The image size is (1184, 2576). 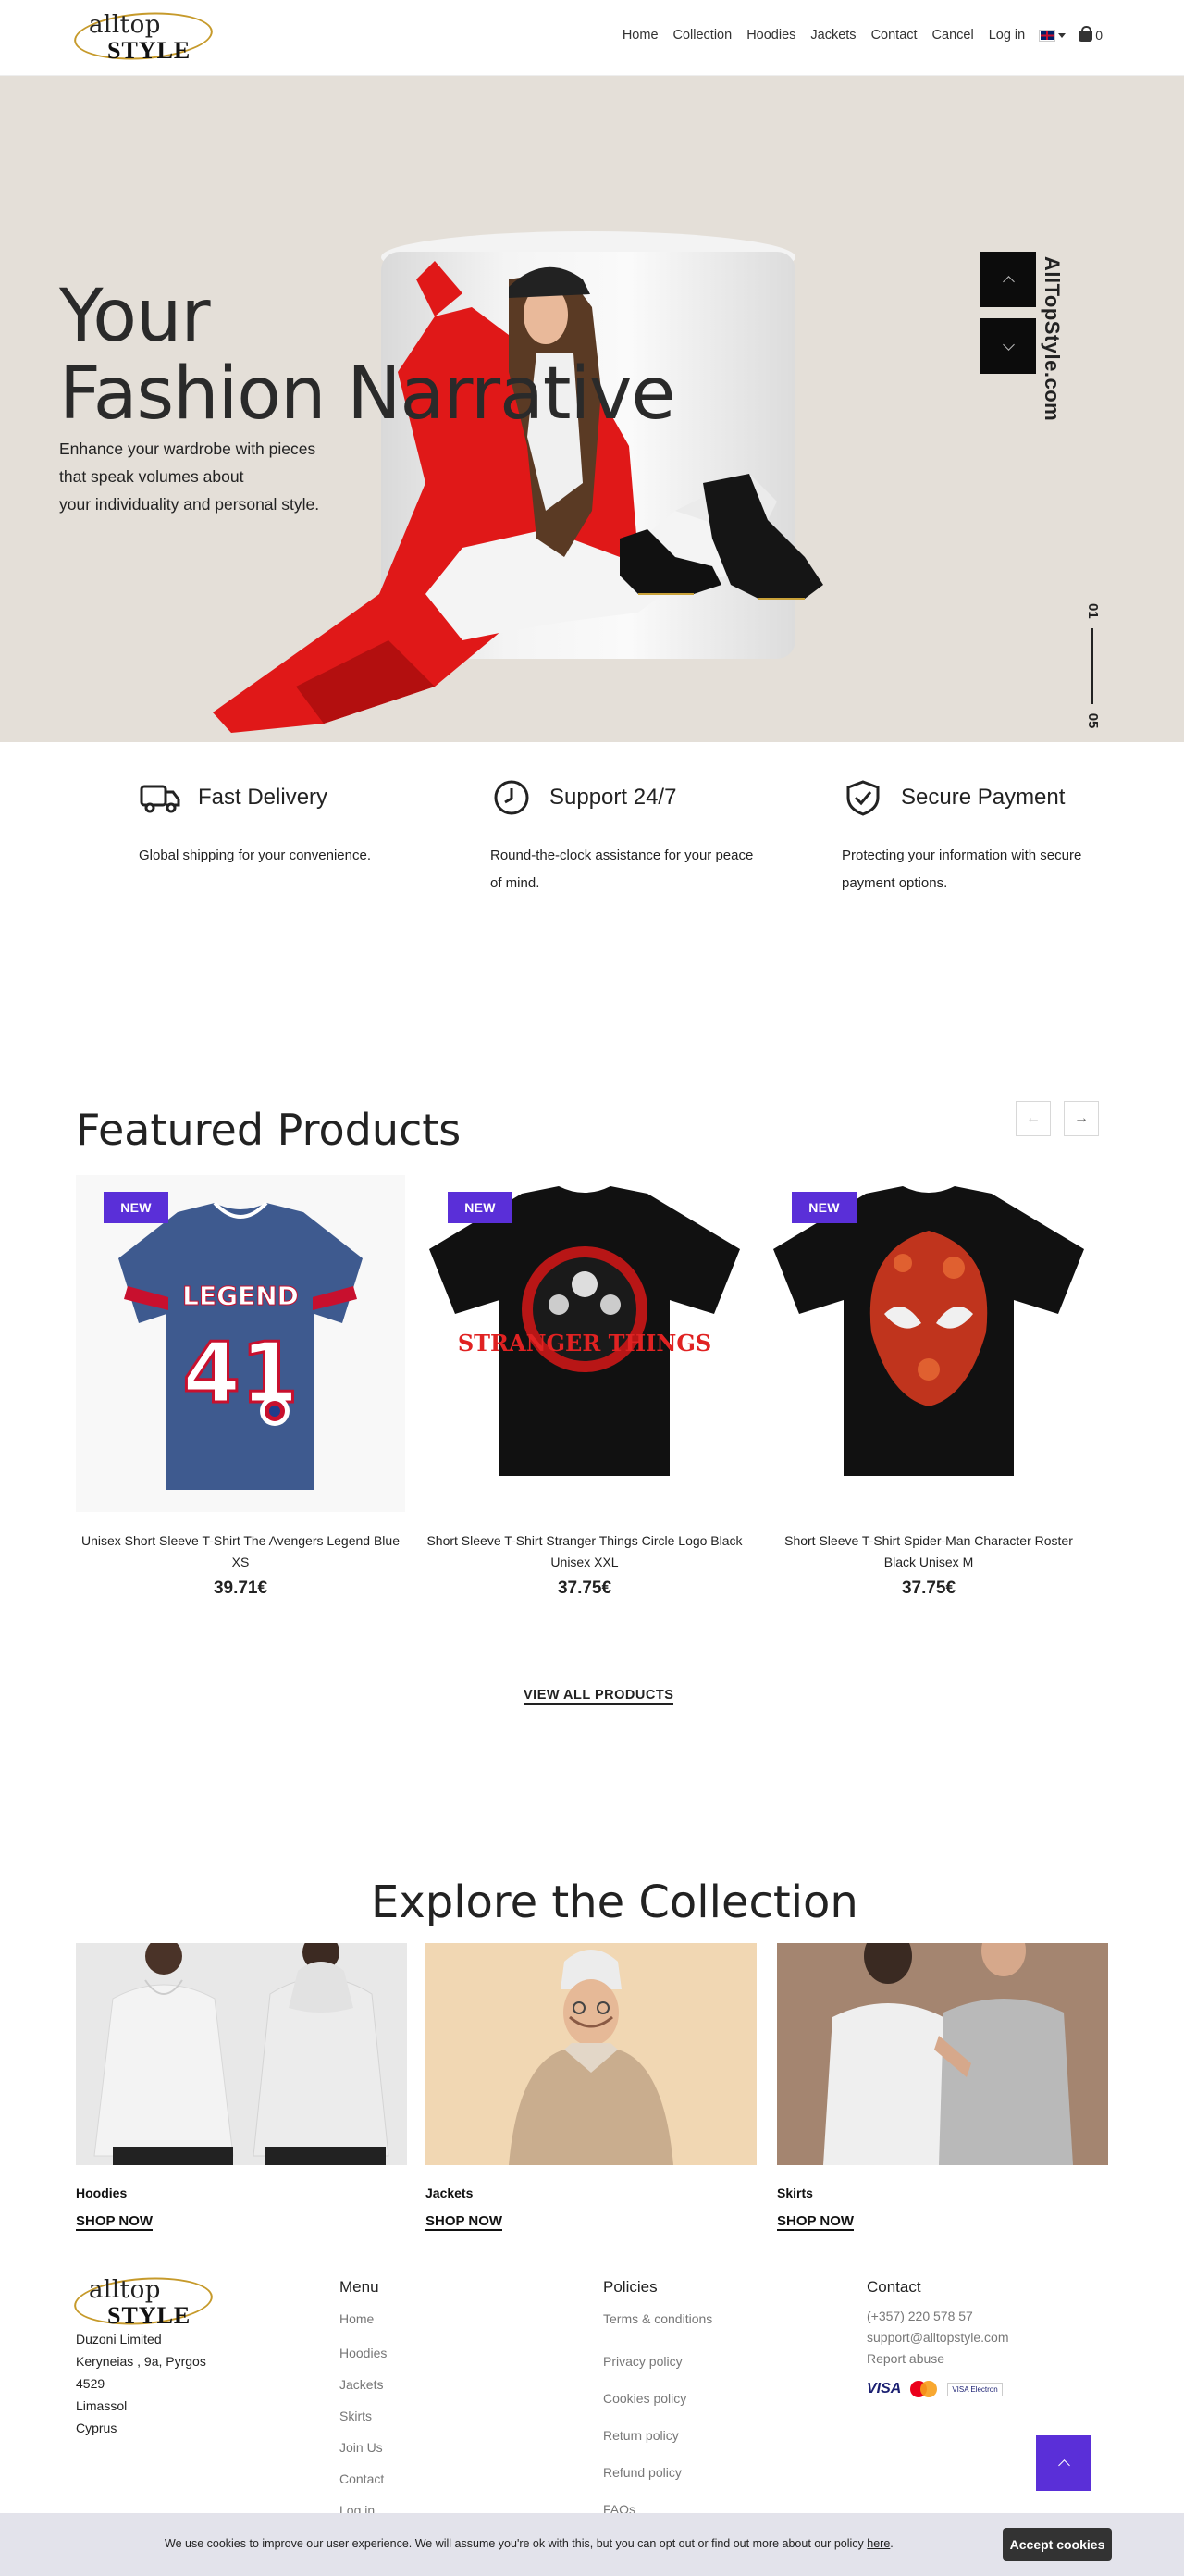 What do you see at coordinates (615, 1902) in the screenshot?
I see `collection-title: Explore the Collection` at bounding box center [615, 1902].